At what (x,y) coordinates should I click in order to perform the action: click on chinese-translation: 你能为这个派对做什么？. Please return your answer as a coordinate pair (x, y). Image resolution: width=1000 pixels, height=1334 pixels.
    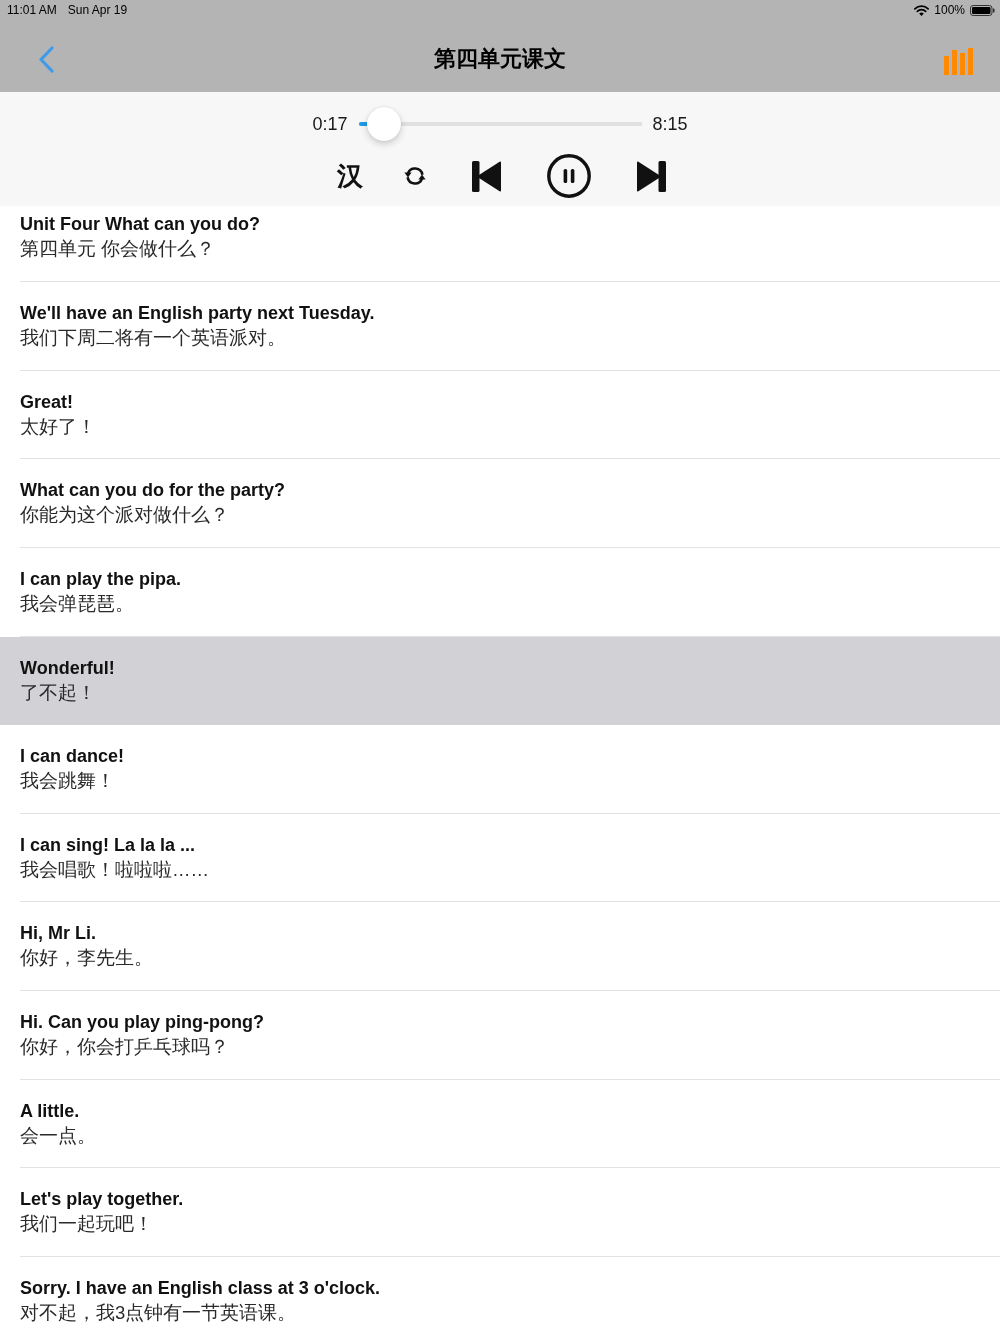
    Looking at the image, I should click on (124, 515).